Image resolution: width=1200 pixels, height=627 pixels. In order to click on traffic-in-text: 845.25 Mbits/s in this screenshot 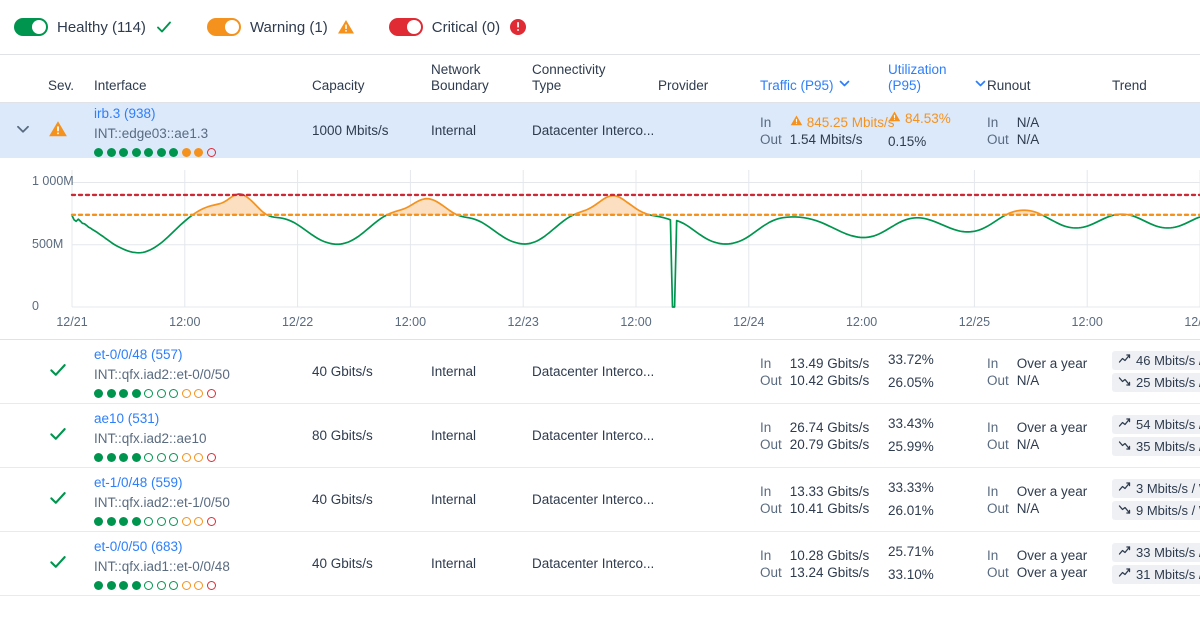, I will do `click(850, 122)`.